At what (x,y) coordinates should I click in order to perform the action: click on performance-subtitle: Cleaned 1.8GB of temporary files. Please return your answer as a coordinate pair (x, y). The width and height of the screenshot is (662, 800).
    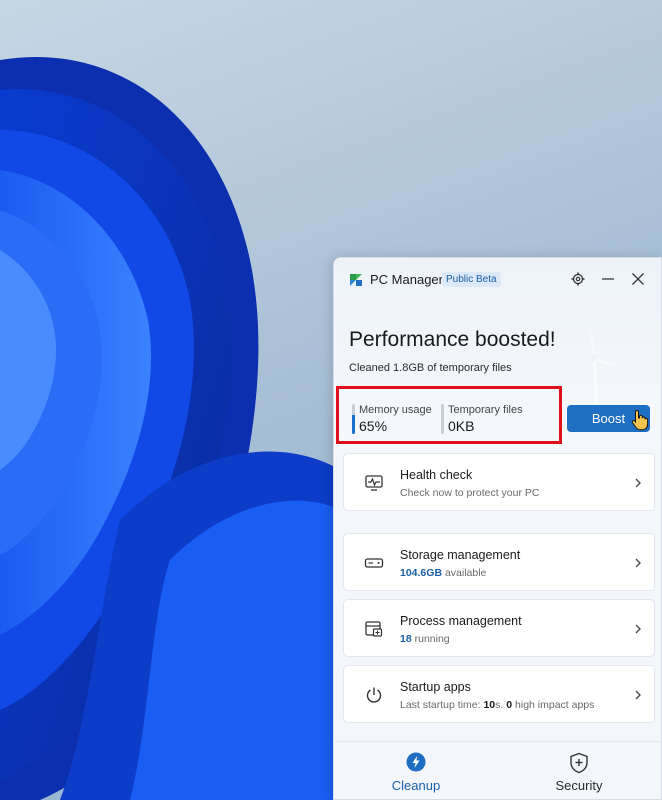
    Looking at the image, I should click on (430, 368).